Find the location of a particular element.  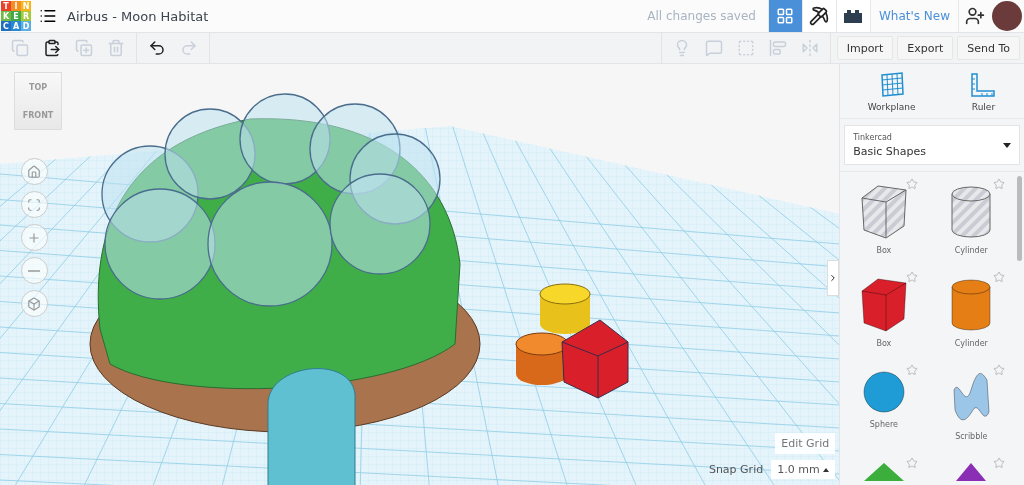

action-button: Export is located at coordinates (925, 48).